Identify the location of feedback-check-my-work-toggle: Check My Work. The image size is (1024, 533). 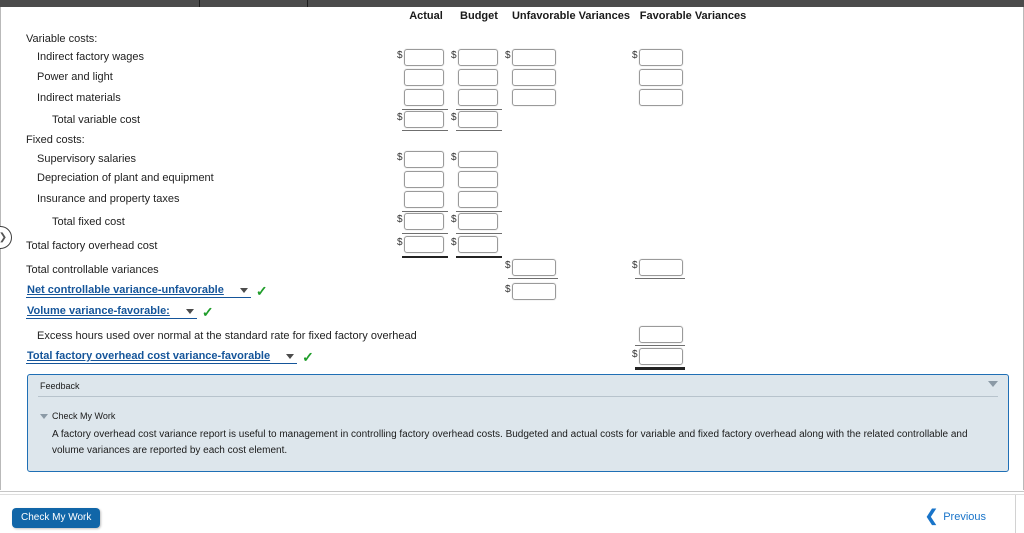
(77, 416).